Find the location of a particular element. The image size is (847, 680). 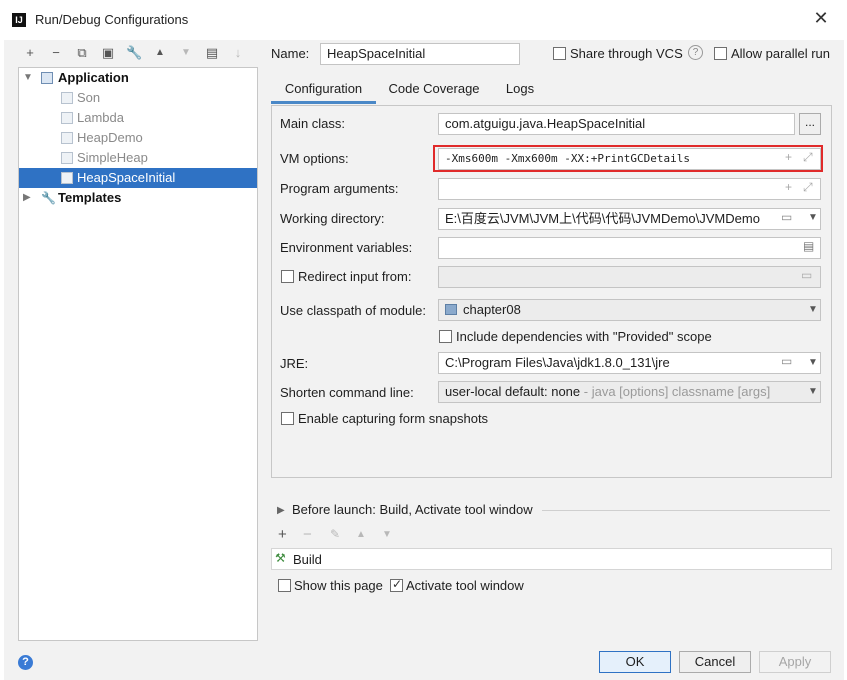

window-title: Run/Debug Configurations is located at coordinates (112, 19).